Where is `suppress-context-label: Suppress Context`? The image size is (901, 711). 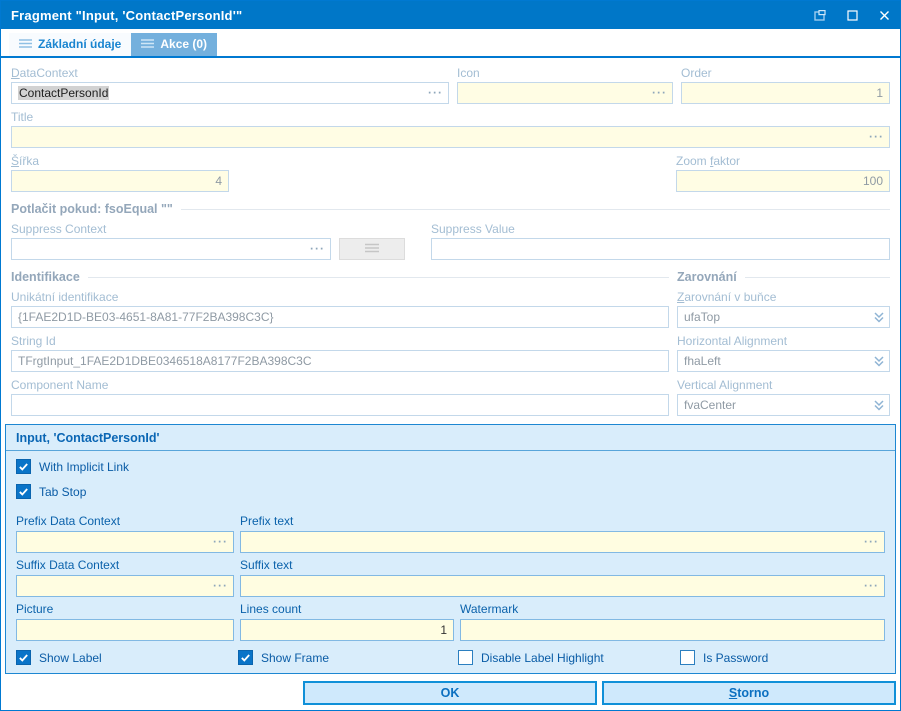
suppress-context-label: Suppress Context is located at coordinates (59, 229).